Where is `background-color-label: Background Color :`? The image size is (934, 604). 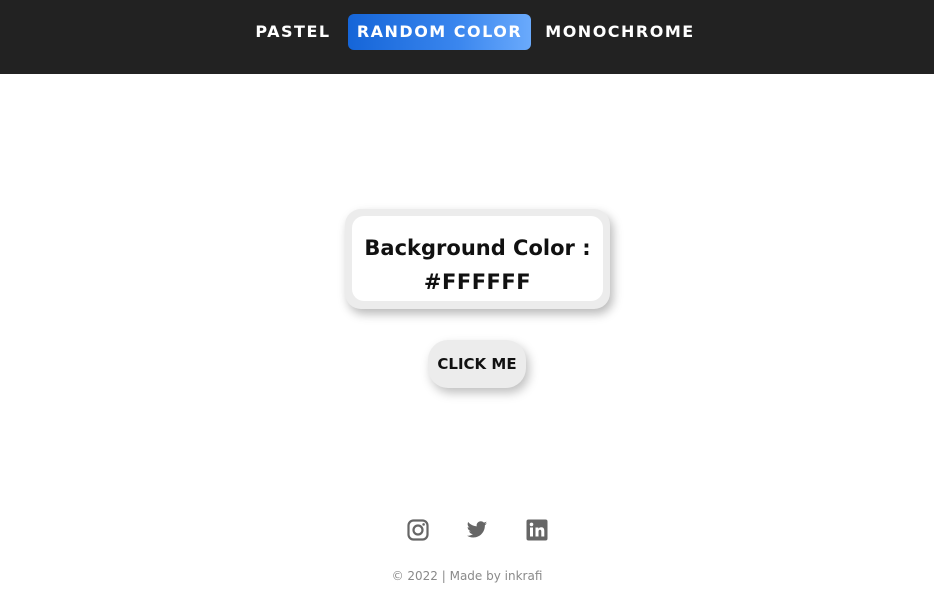 background-color-label: Background Color : is located at coordinates (477, 248).